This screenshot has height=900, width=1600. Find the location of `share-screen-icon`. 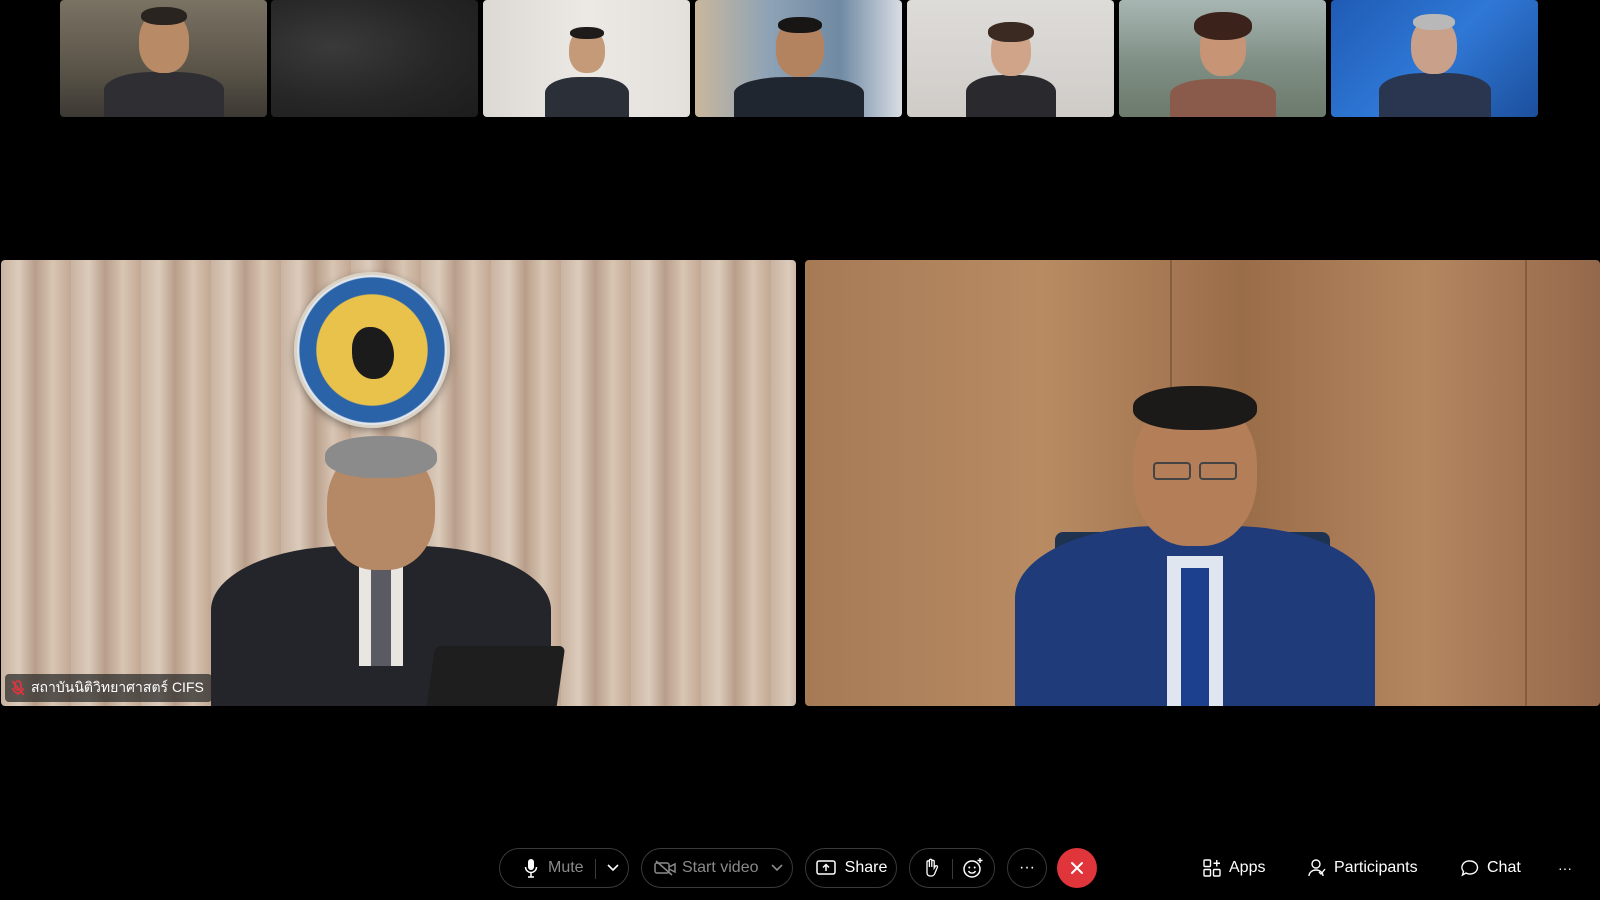

share-screen-icon is located at coordinates (826, 868).